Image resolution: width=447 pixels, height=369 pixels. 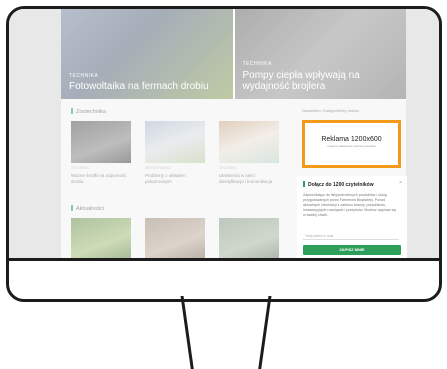 I want to click on article-meta: WETERYNARIA, so click(x=158, y=168).